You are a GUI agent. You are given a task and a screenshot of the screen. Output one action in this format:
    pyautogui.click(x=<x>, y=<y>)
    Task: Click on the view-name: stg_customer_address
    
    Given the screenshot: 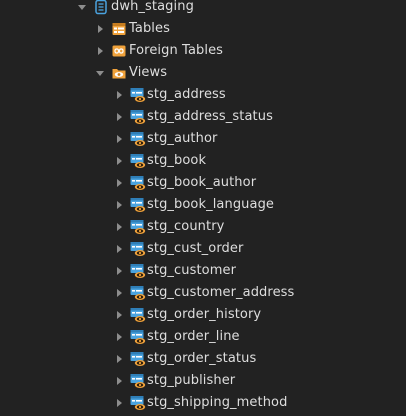 What is the action you would take?
    pyautogui.click(x=221, y=292)
    